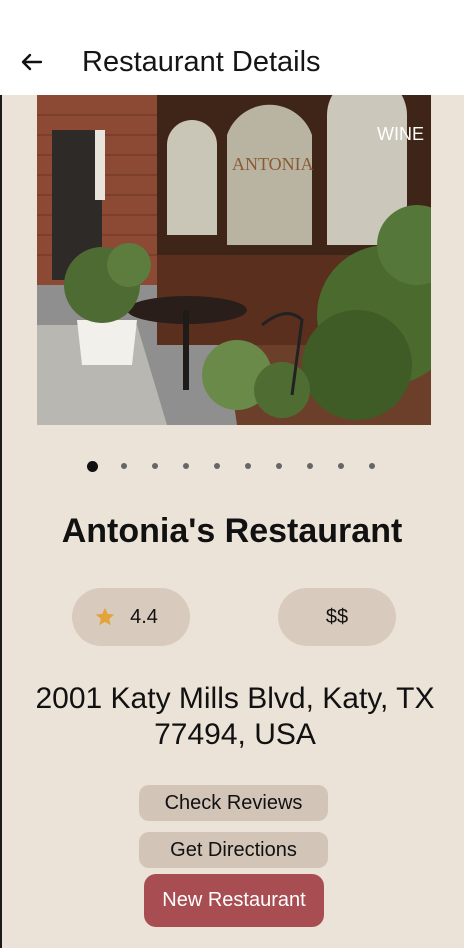  What do you see at coordinates (273, 164) in the screenshot?
I see `svg-text: ANTONIA` at bounding box center [273, 164].